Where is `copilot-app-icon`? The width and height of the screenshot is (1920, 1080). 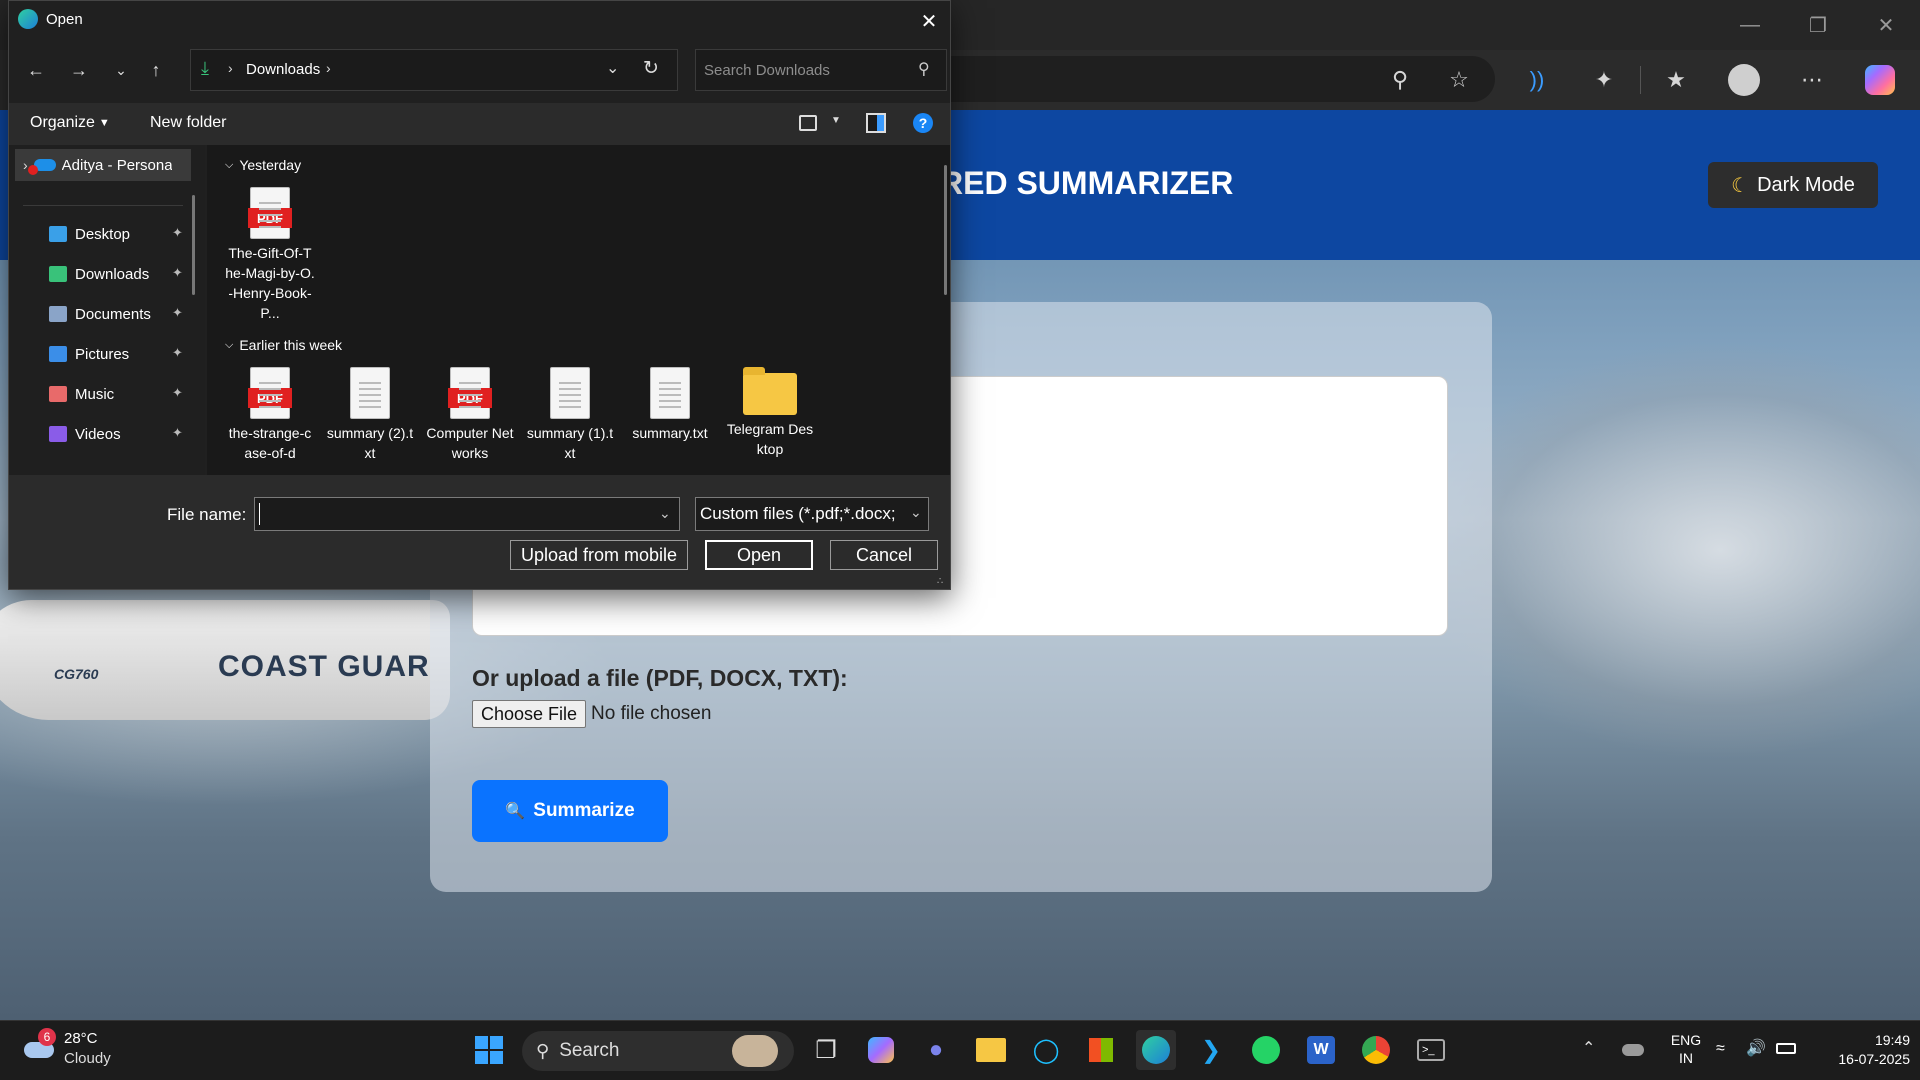
copilot-app-icon is located at coordinates (881, 1050).